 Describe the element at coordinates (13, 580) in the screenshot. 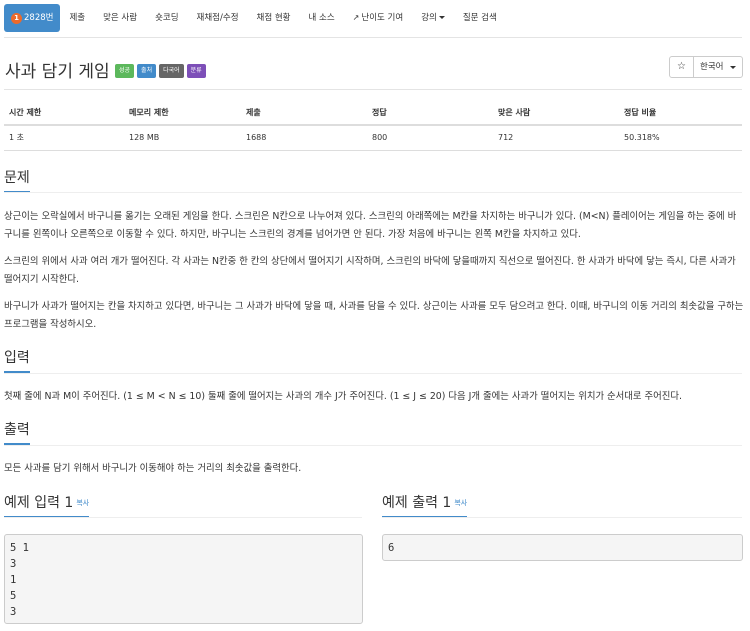

I see `sample-input-line: 1` at that location.